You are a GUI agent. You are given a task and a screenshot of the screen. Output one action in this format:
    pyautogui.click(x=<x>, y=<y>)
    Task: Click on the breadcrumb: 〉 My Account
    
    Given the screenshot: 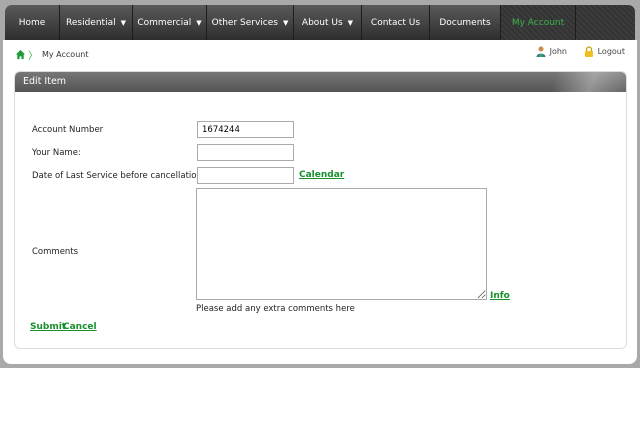 What is the action you would take?
    pyautogui.click(x=51, y=54)
    